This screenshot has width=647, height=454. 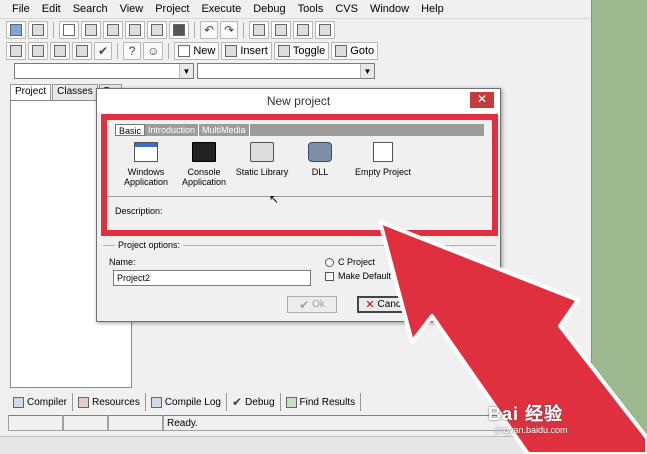 What do you see at coordinates (221, 9) in the screenshot?
I see `menu-execute: Execute` at bounding box center [221, 9].